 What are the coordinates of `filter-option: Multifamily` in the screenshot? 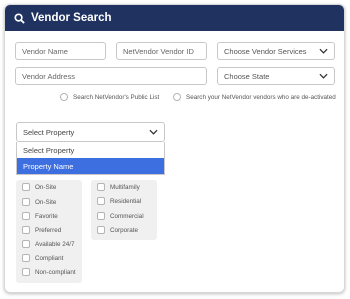 It's located at (118, 187).